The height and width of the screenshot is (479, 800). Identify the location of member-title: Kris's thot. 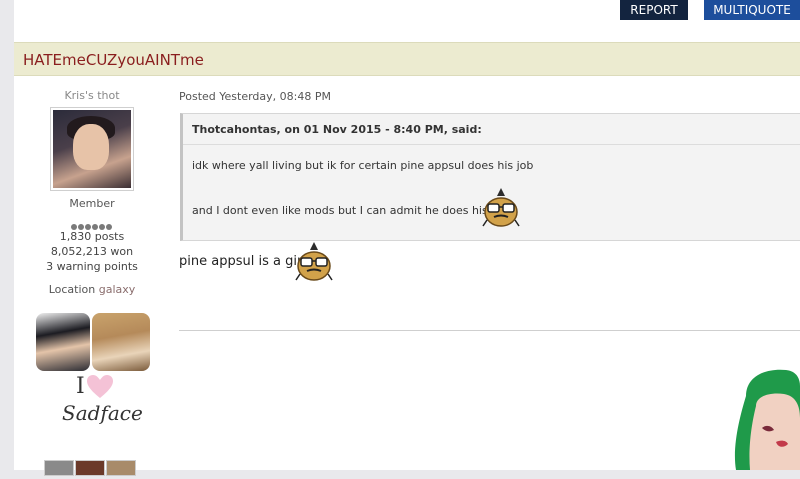
(92, 95).